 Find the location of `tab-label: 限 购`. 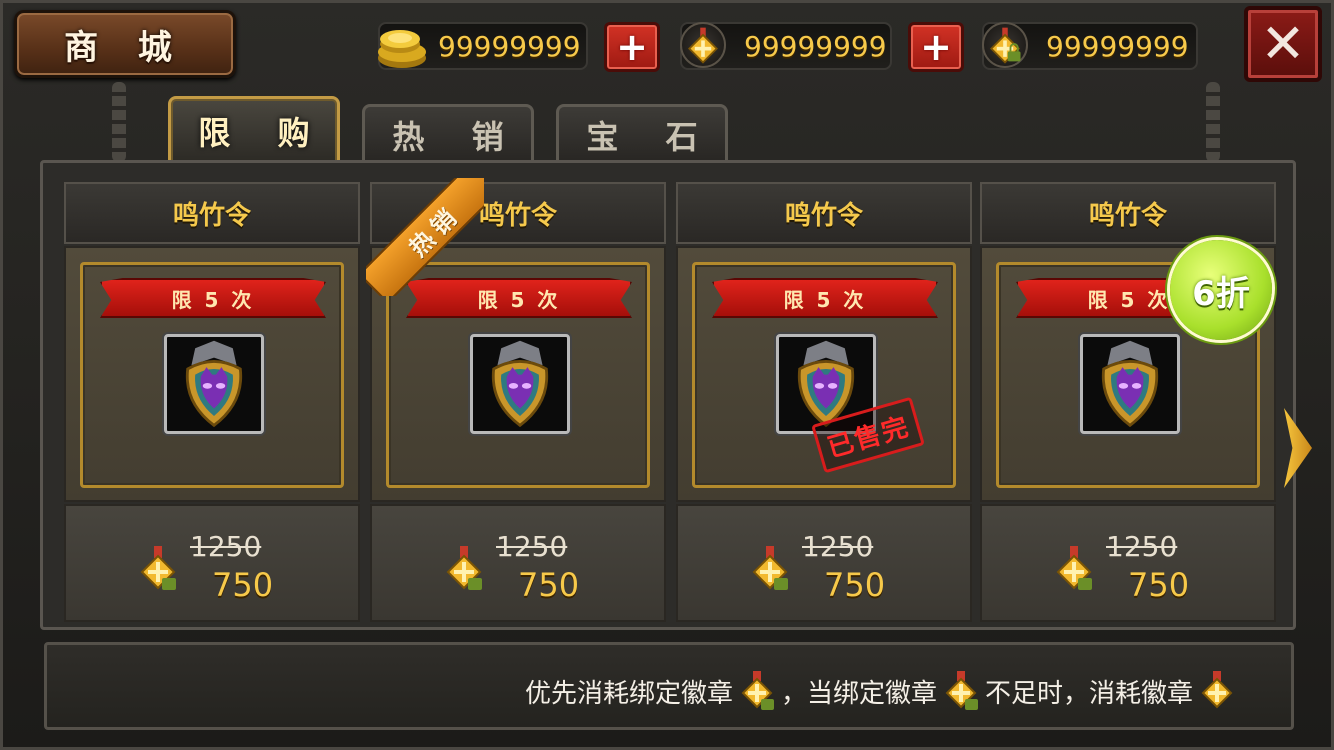

tab-label: 限 购 is located at coordinates (263, 132).